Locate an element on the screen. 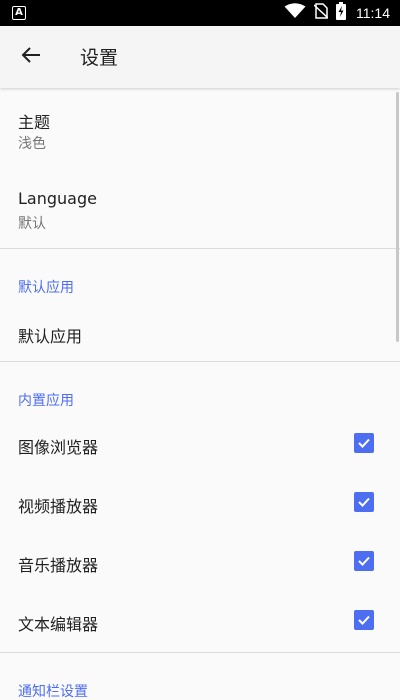 Image resolution: width=400 pixels, height=700 pixels. status-bar: A 11:14 is located at coordinates (200, 13).